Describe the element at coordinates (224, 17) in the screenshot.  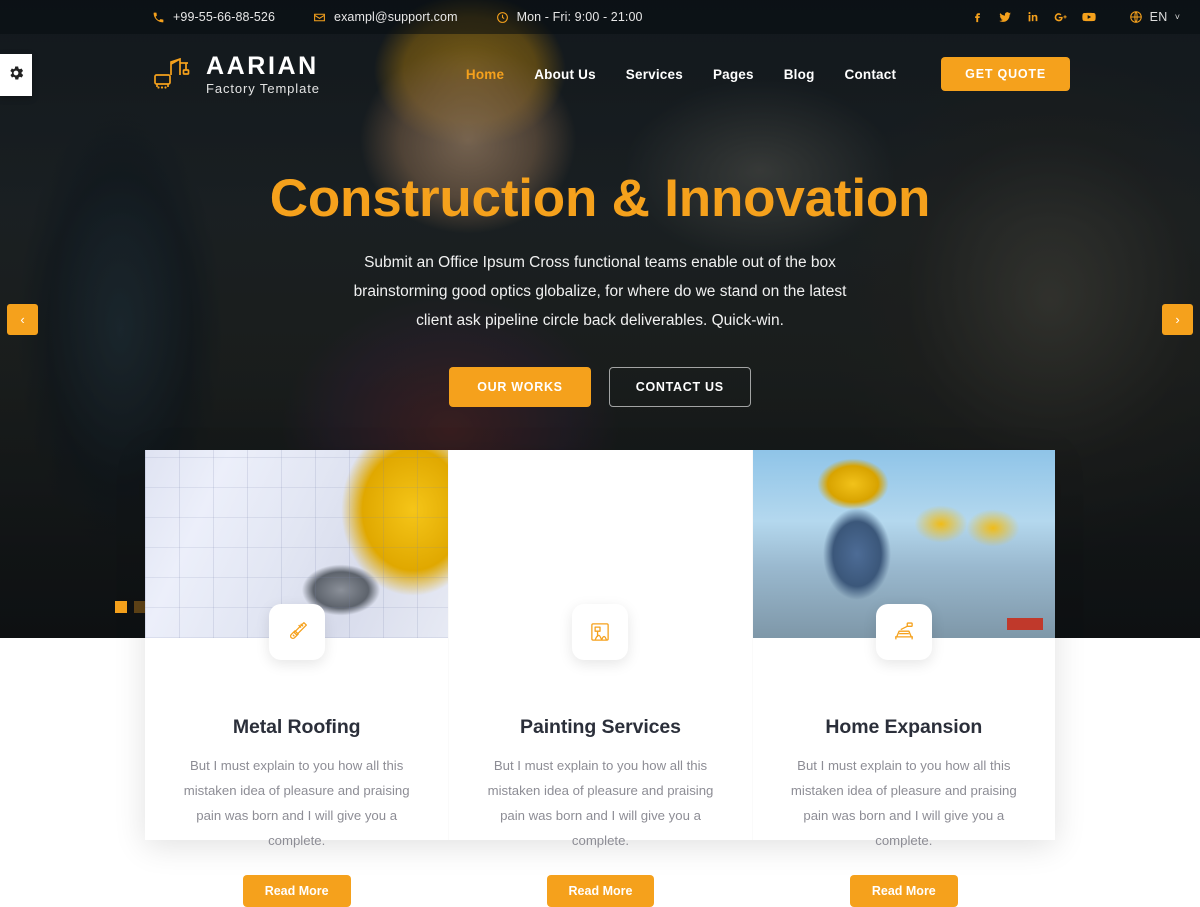
I see `topbar-phone-text: +99-55-66-88-526` at that location.